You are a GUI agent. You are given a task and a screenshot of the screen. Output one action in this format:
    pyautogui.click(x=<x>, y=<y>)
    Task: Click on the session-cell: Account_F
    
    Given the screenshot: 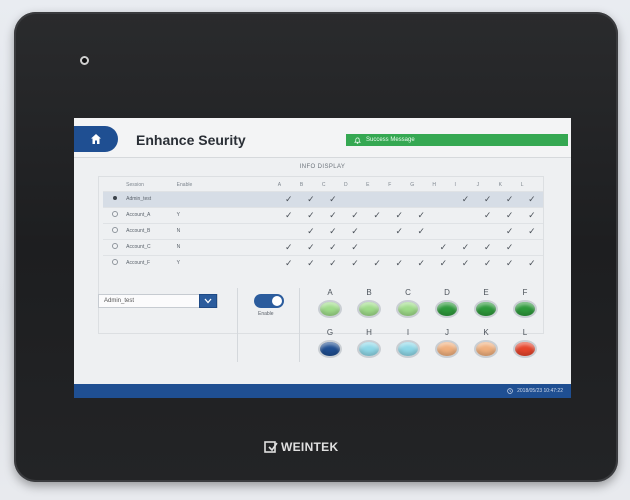 What is the action you would take?
    pyautogui.click(x=151, y=262)
    